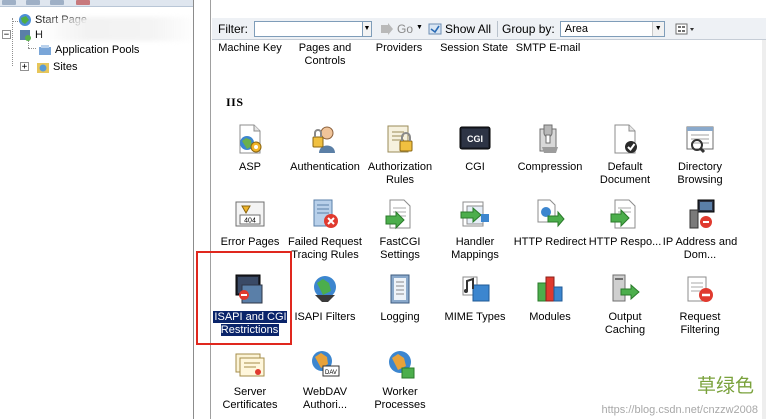 This screenshot has width=766, height=419. What do you see at coordinates (250, 308) in the screenshot?
I see `feature-isapi-and-cgi-restrictions: ISAPI and CGI Restrictions` at bounding box center [250, 308].